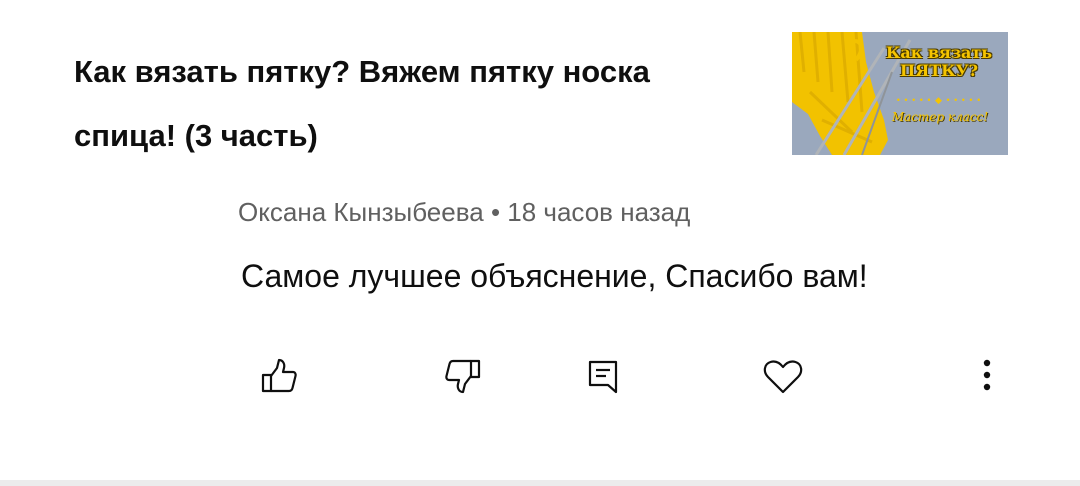 The image size is (1080, 486). What do you see at coordinates (939, 61) in the screenshot?
I see `thumbnail-title: Как вязать ПЯТКУ?` at bounding box center [939, 61].